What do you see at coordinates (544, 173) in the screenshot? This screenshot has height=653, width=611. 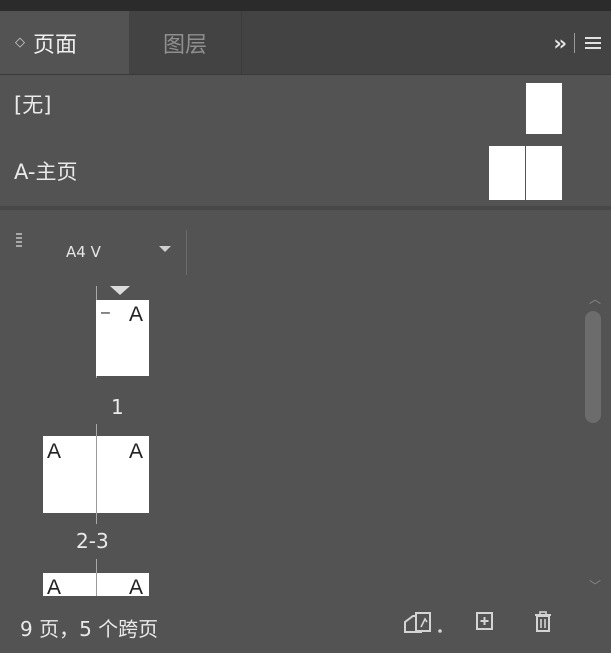 I see `master-thumbnail-a-right` at bounding box center [544, 173].